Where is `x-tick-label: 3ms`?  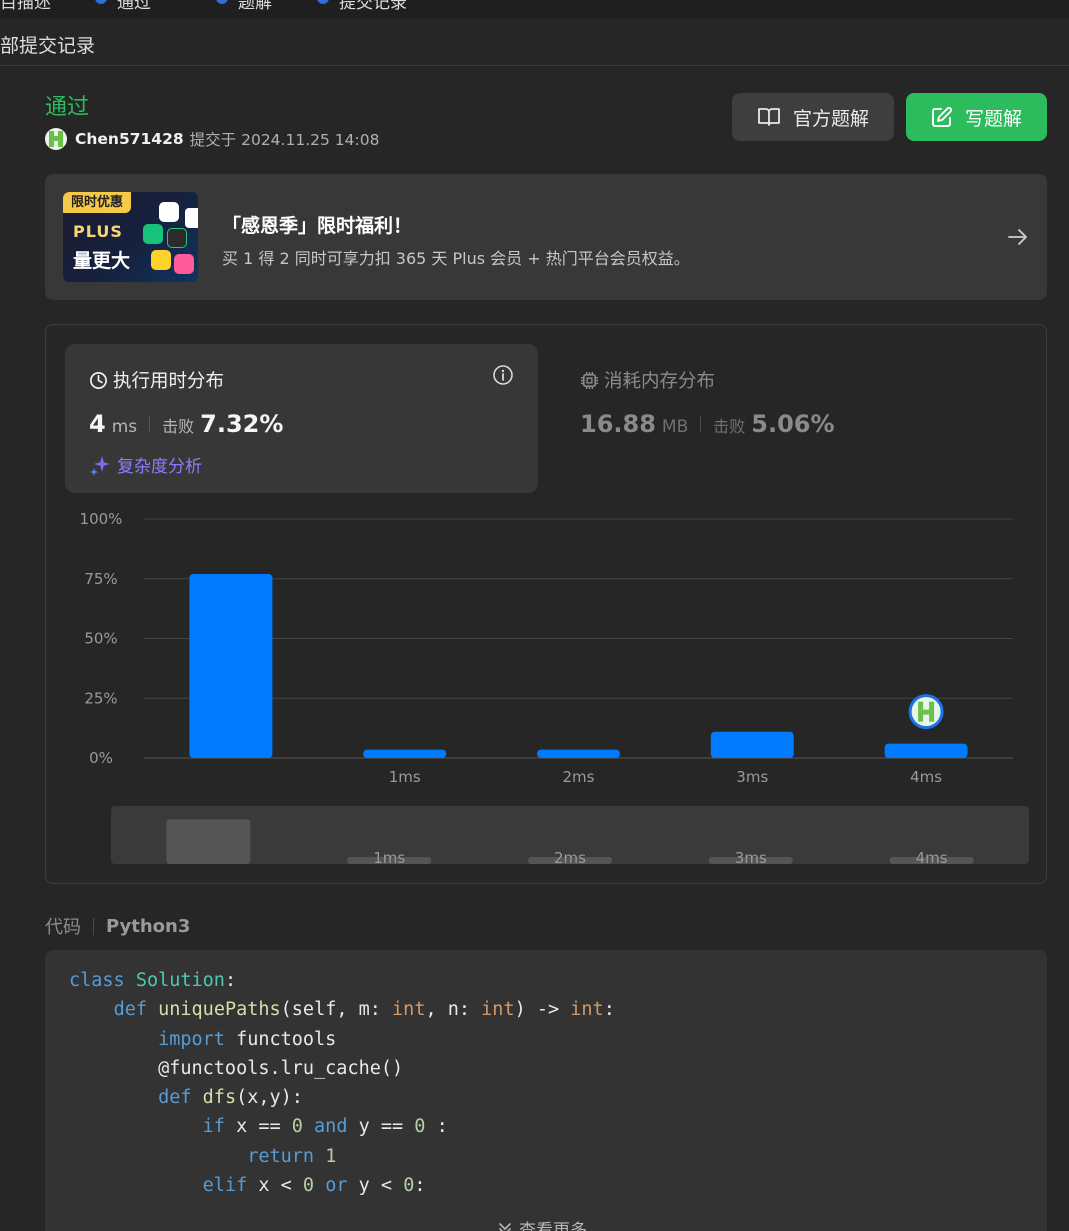 x-tick-label: 3ms is located at coordinates (752, 777).